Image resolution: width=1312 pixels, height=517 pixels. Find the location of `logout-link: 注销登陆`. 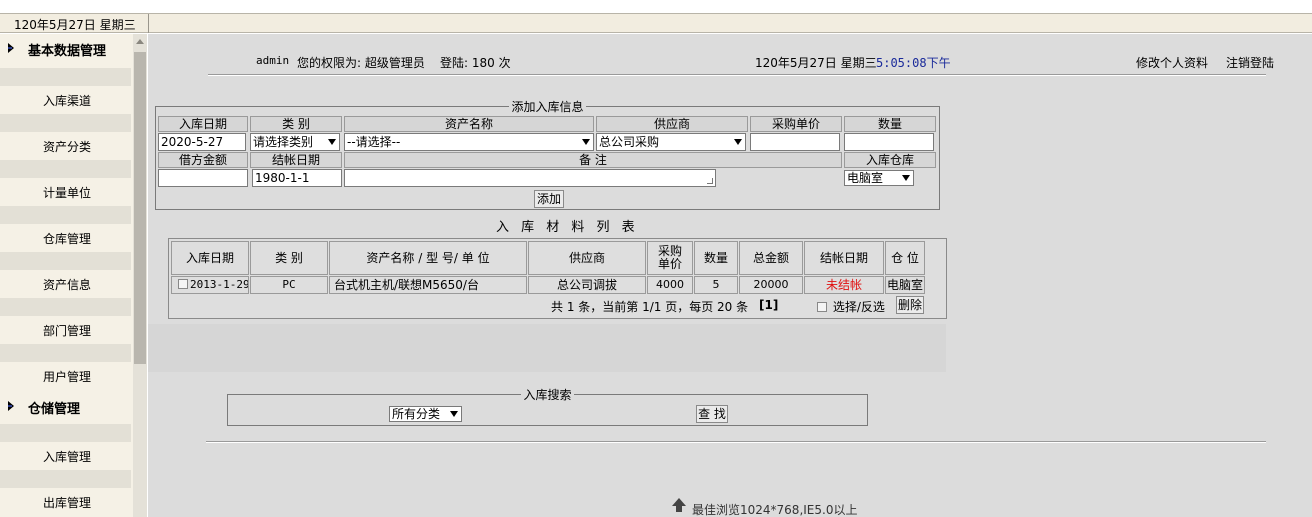

logout-link: 注销登陆 is located at coordinates (1250, 62).